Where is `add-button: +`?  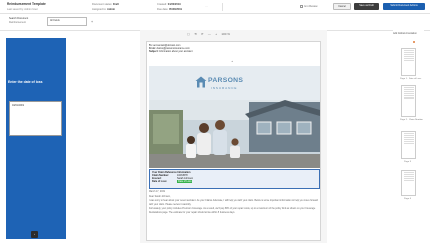
add-button: + is located at coordinates (92, 22).